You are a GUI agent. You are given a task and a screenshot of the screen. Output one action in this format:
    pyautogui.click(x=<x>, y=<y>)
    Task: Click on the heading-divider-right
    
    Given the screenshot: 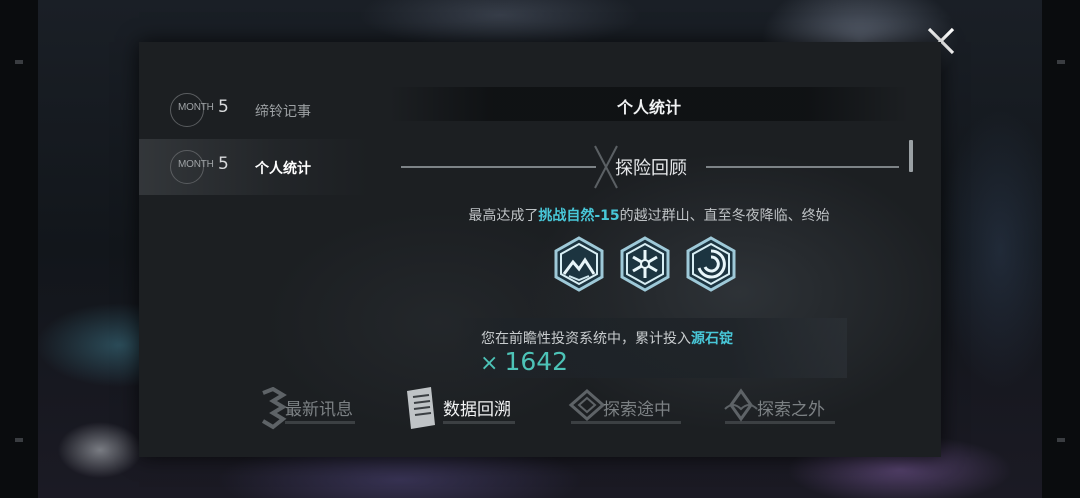 What is the action you would take?
    pyautogui.click(x=802, y=167)
    